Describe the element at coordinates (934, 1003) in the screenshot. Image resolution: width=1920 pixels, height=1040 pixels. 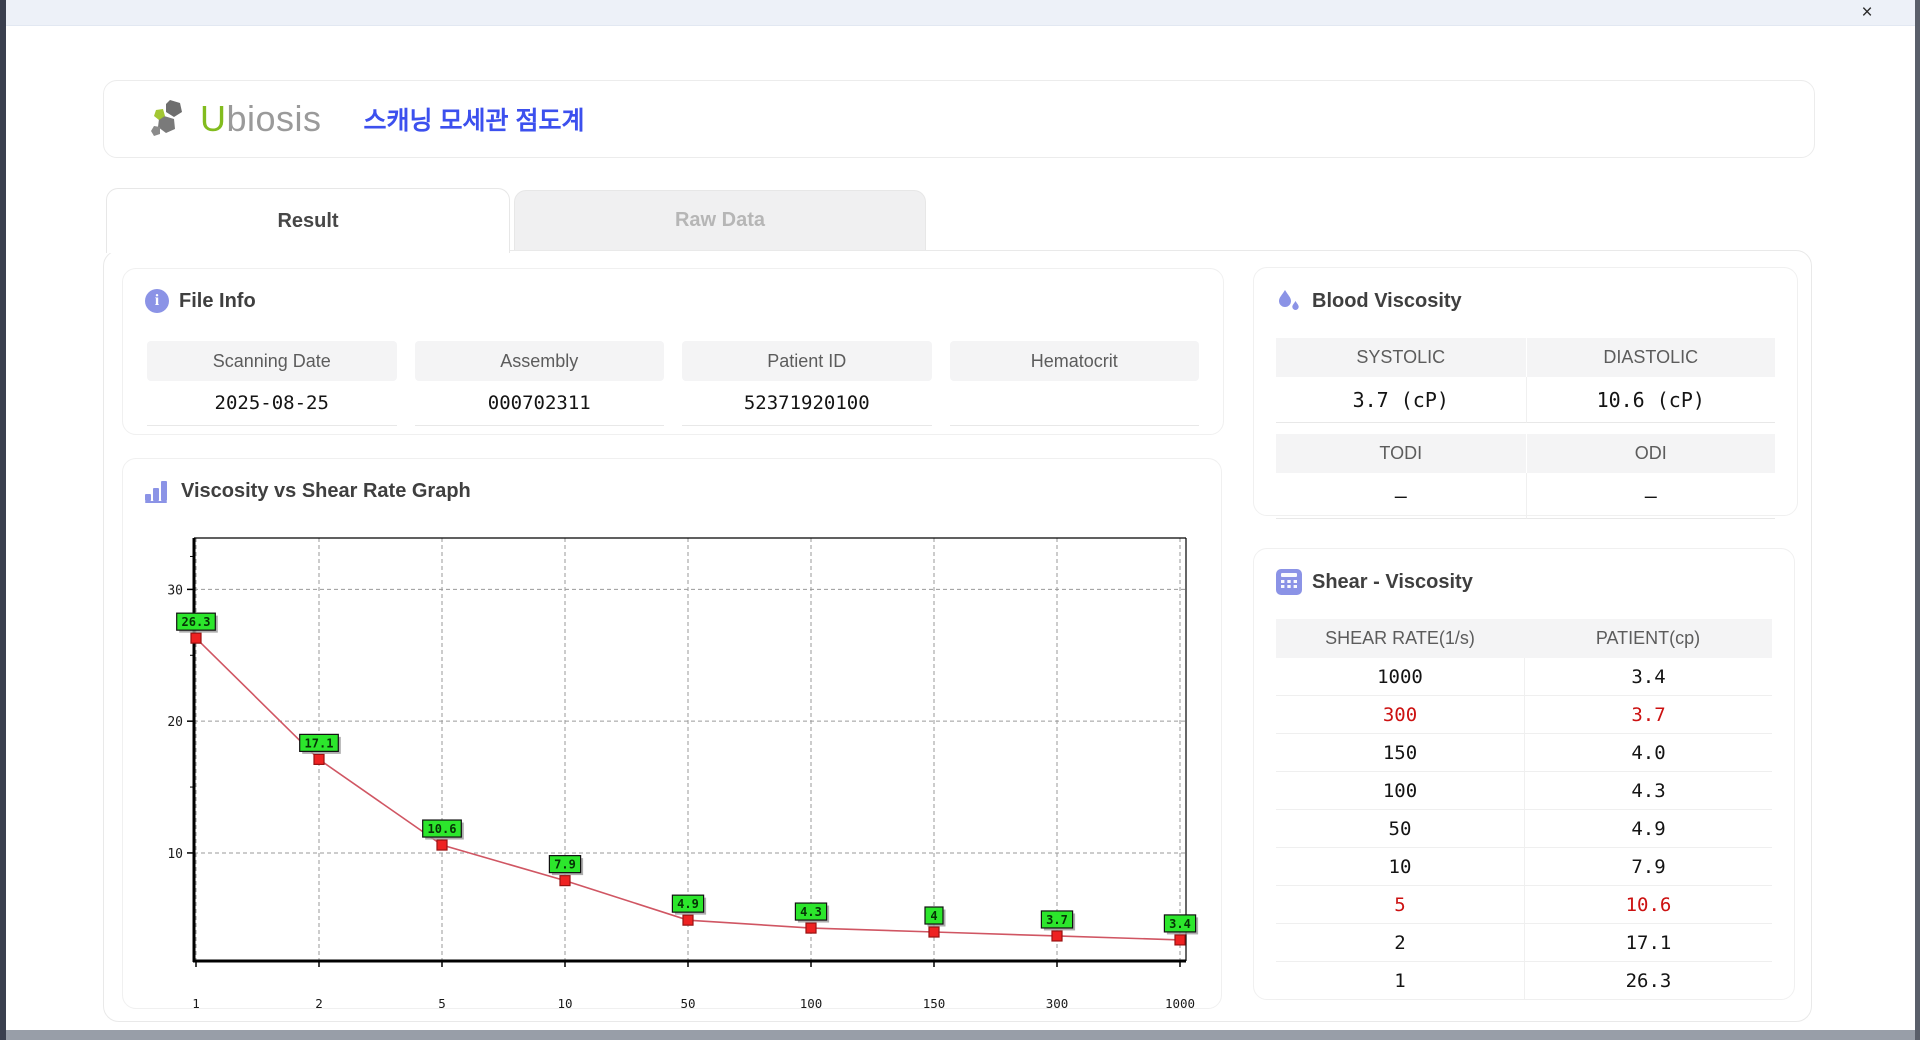
I see `svg-text: 150` at that location.